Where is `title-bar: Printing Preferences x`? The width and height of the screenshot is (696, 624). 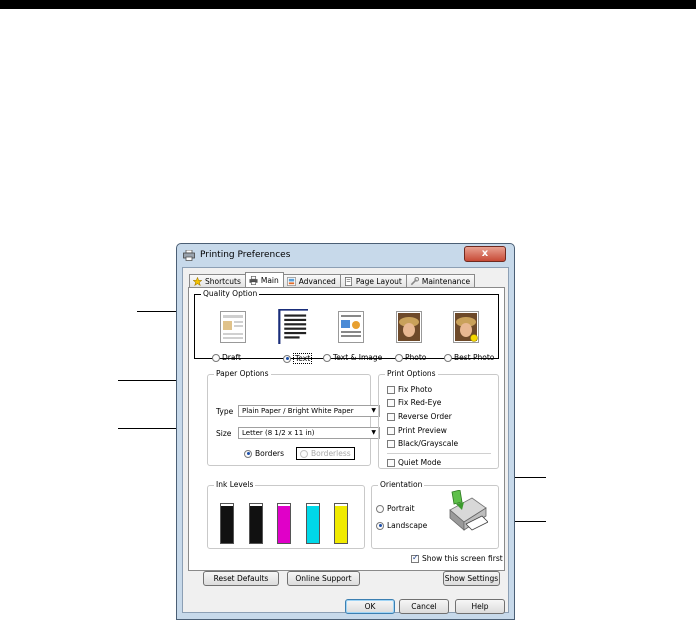
title-bar: Printing Preferences x is located at coordinates (345, 255).